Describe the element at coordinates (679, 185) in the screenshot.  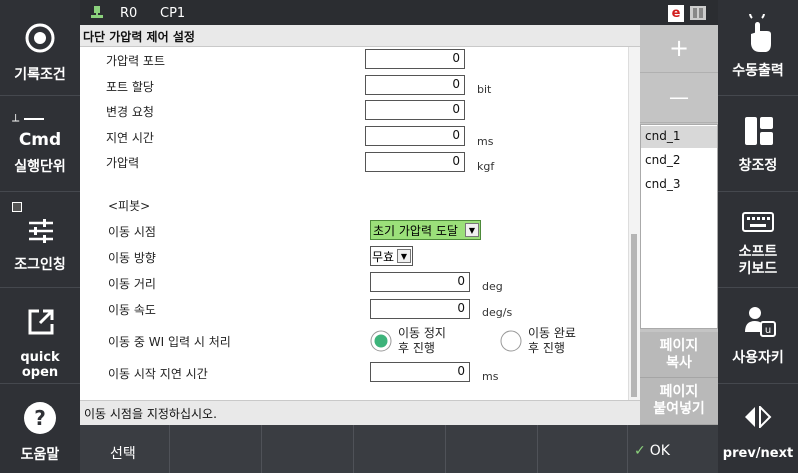
I see `list-item: cnd_3` at that location.